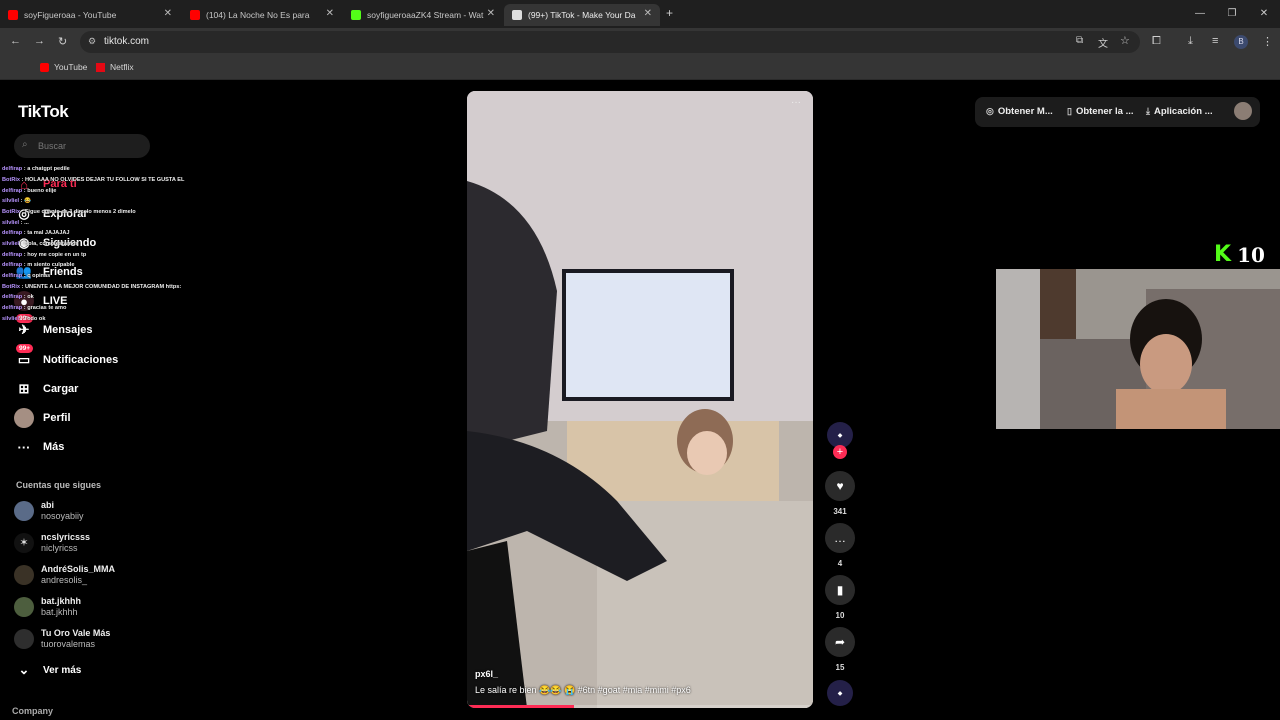 This screenshot has height=720, width=1280. I want to click on search-input: ⌕ Buscar, so click(82, 146).